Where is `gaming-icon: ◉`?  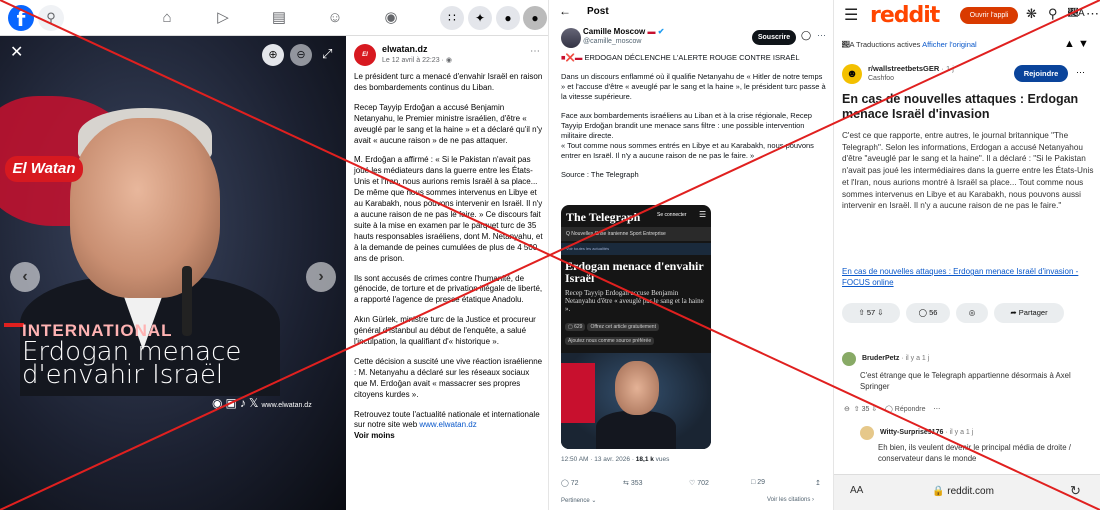
gaming-icon: ◉ is located at coordinates (391, 18).